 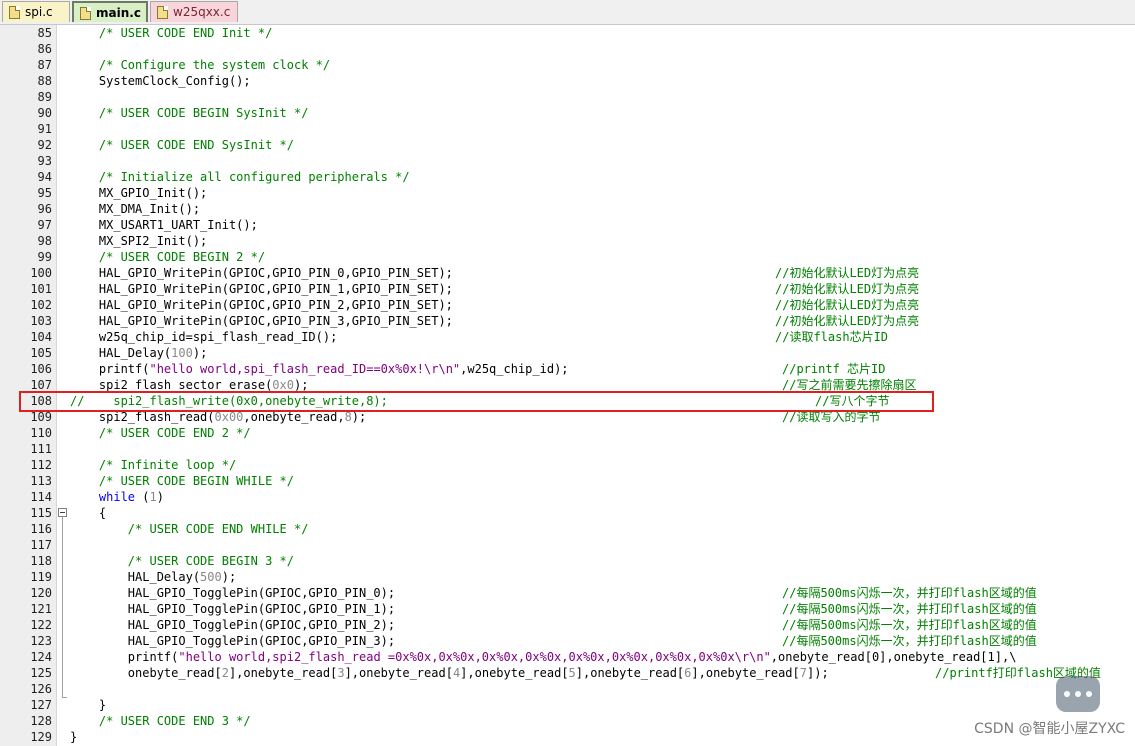 What do you see at coordinates (44, 81) in the screenshot?
I see `line-number: 88` at bounding box center [44, 81].